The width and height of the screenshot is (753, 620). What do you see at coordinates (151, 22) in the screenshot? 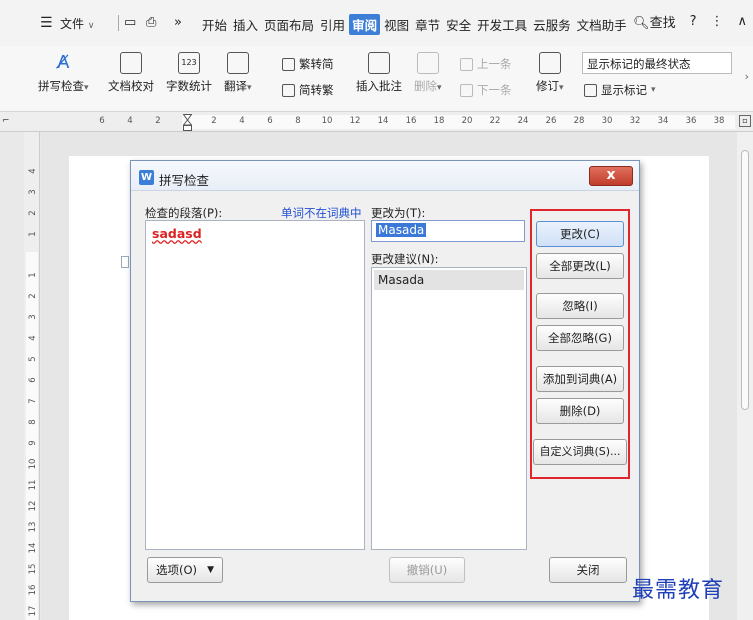
I see `print-icon: ⎙` at bounding box center [151, 22].